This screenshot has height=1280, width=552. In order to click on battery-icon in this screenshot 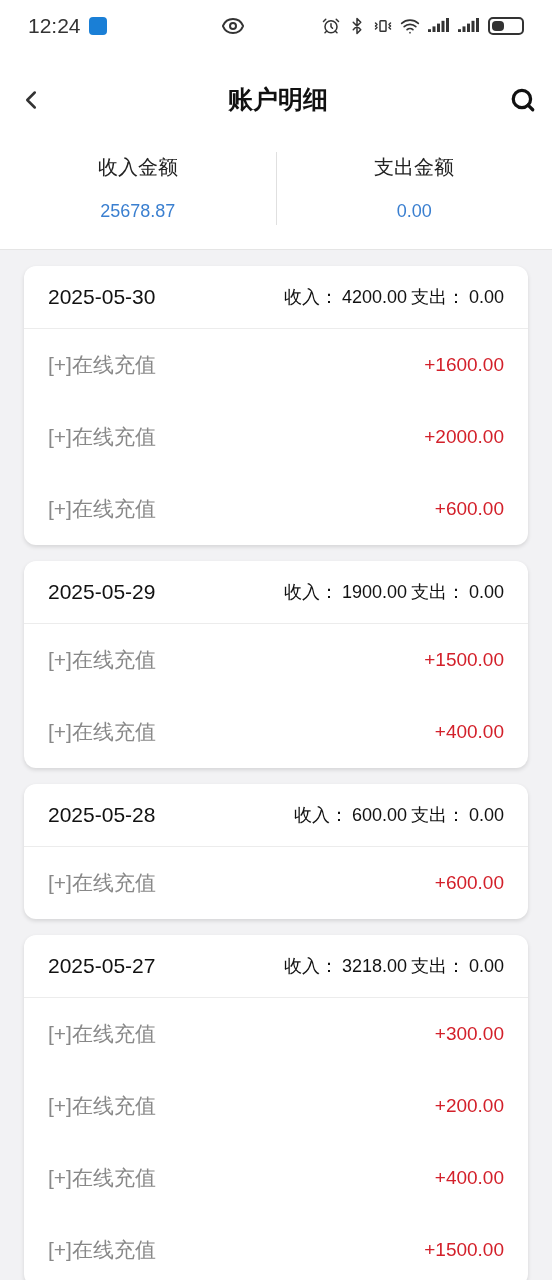, I will do `click(506, 26)`.